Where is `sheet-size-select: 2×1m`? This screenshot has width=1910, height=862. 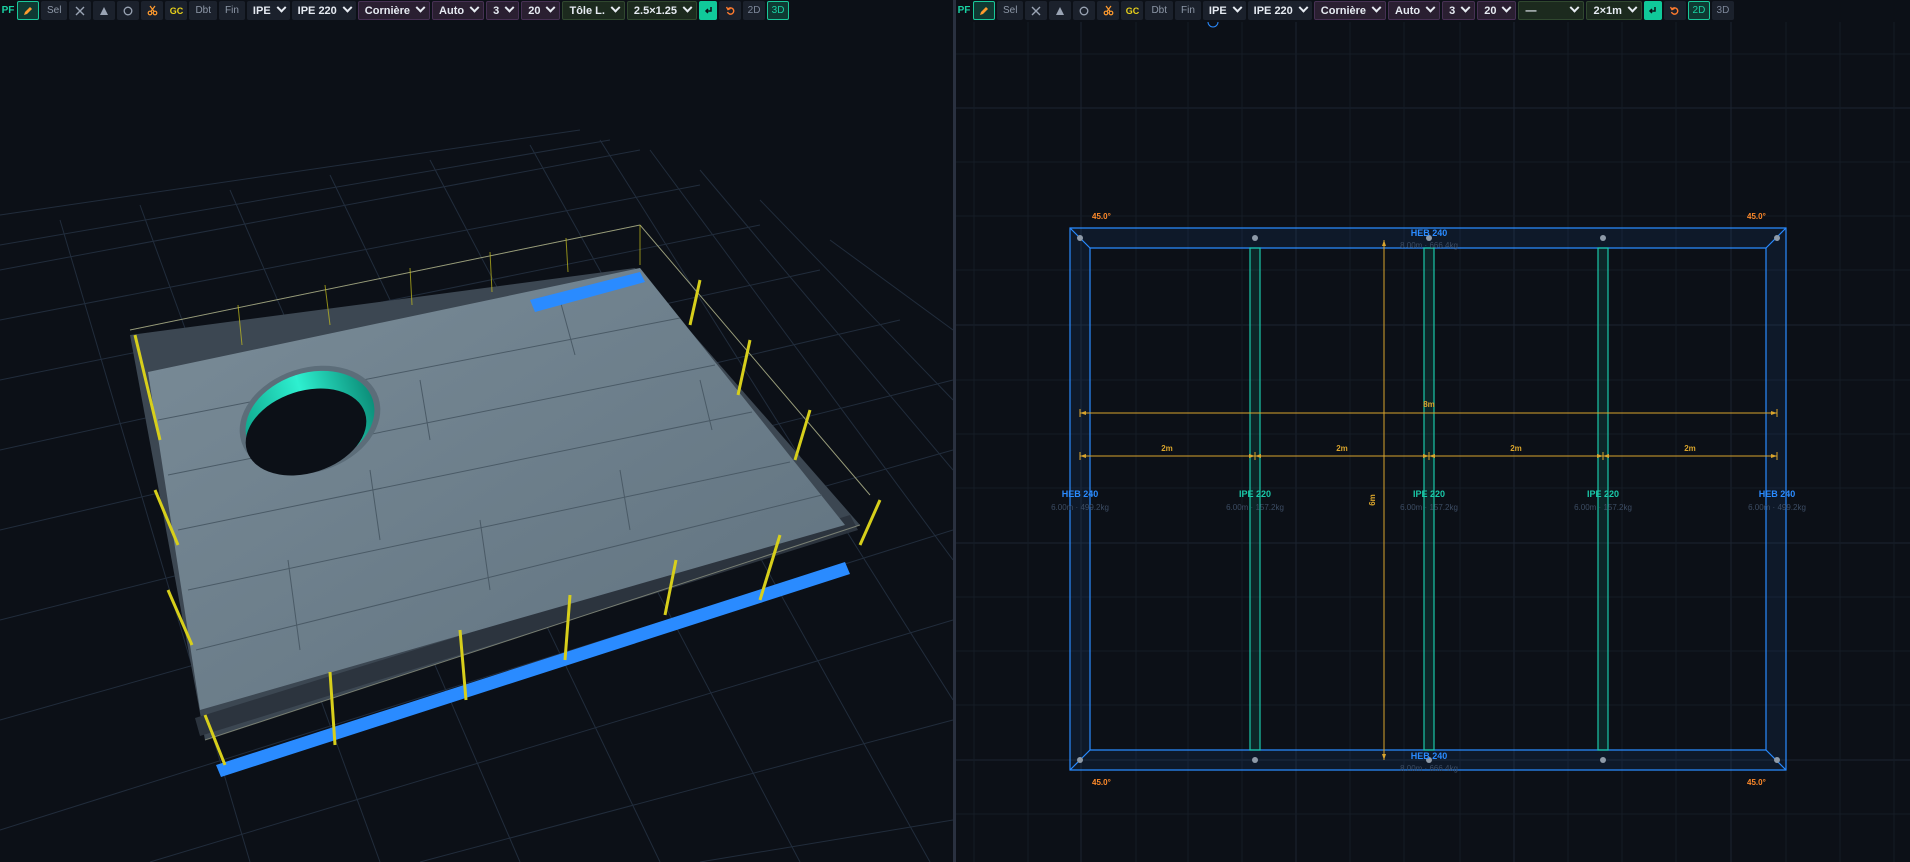 sheet-size-select: 2×1m is located at coordinates (1614, 10).